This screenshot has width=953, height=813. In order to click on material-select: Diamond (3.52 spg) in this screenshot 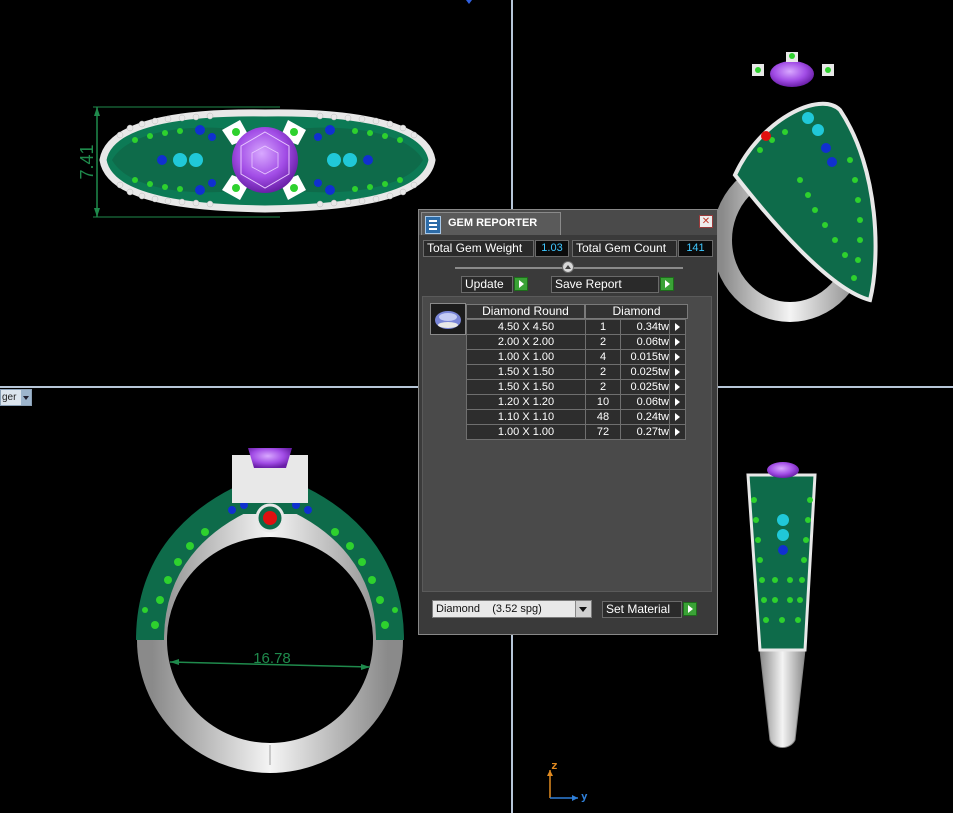, I will do `click(512, 609)`.